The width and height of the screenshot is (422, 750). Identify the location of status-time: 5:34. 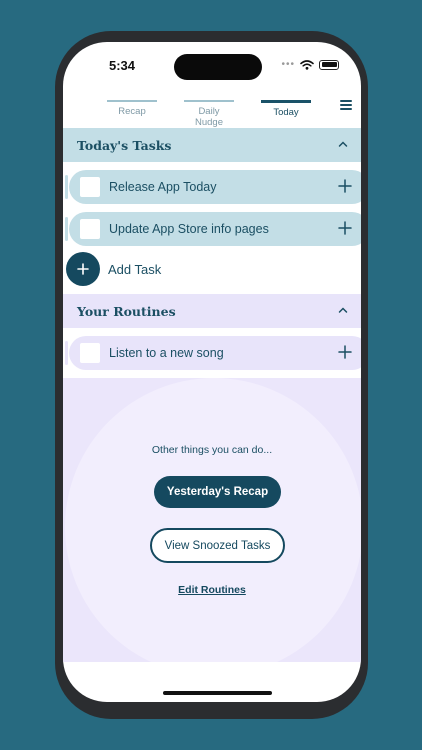
(122, 65).